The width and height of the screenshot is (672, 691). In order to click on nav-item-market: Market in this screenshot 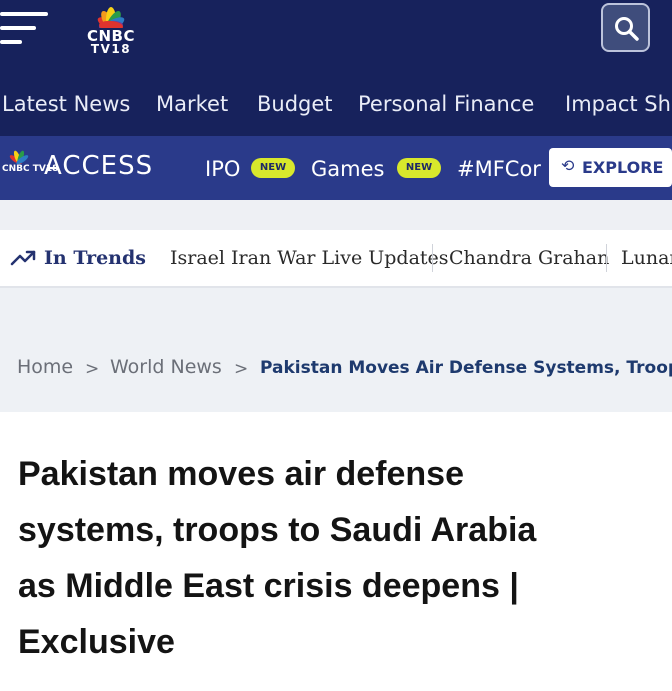, I will do `click(192, 104)`.